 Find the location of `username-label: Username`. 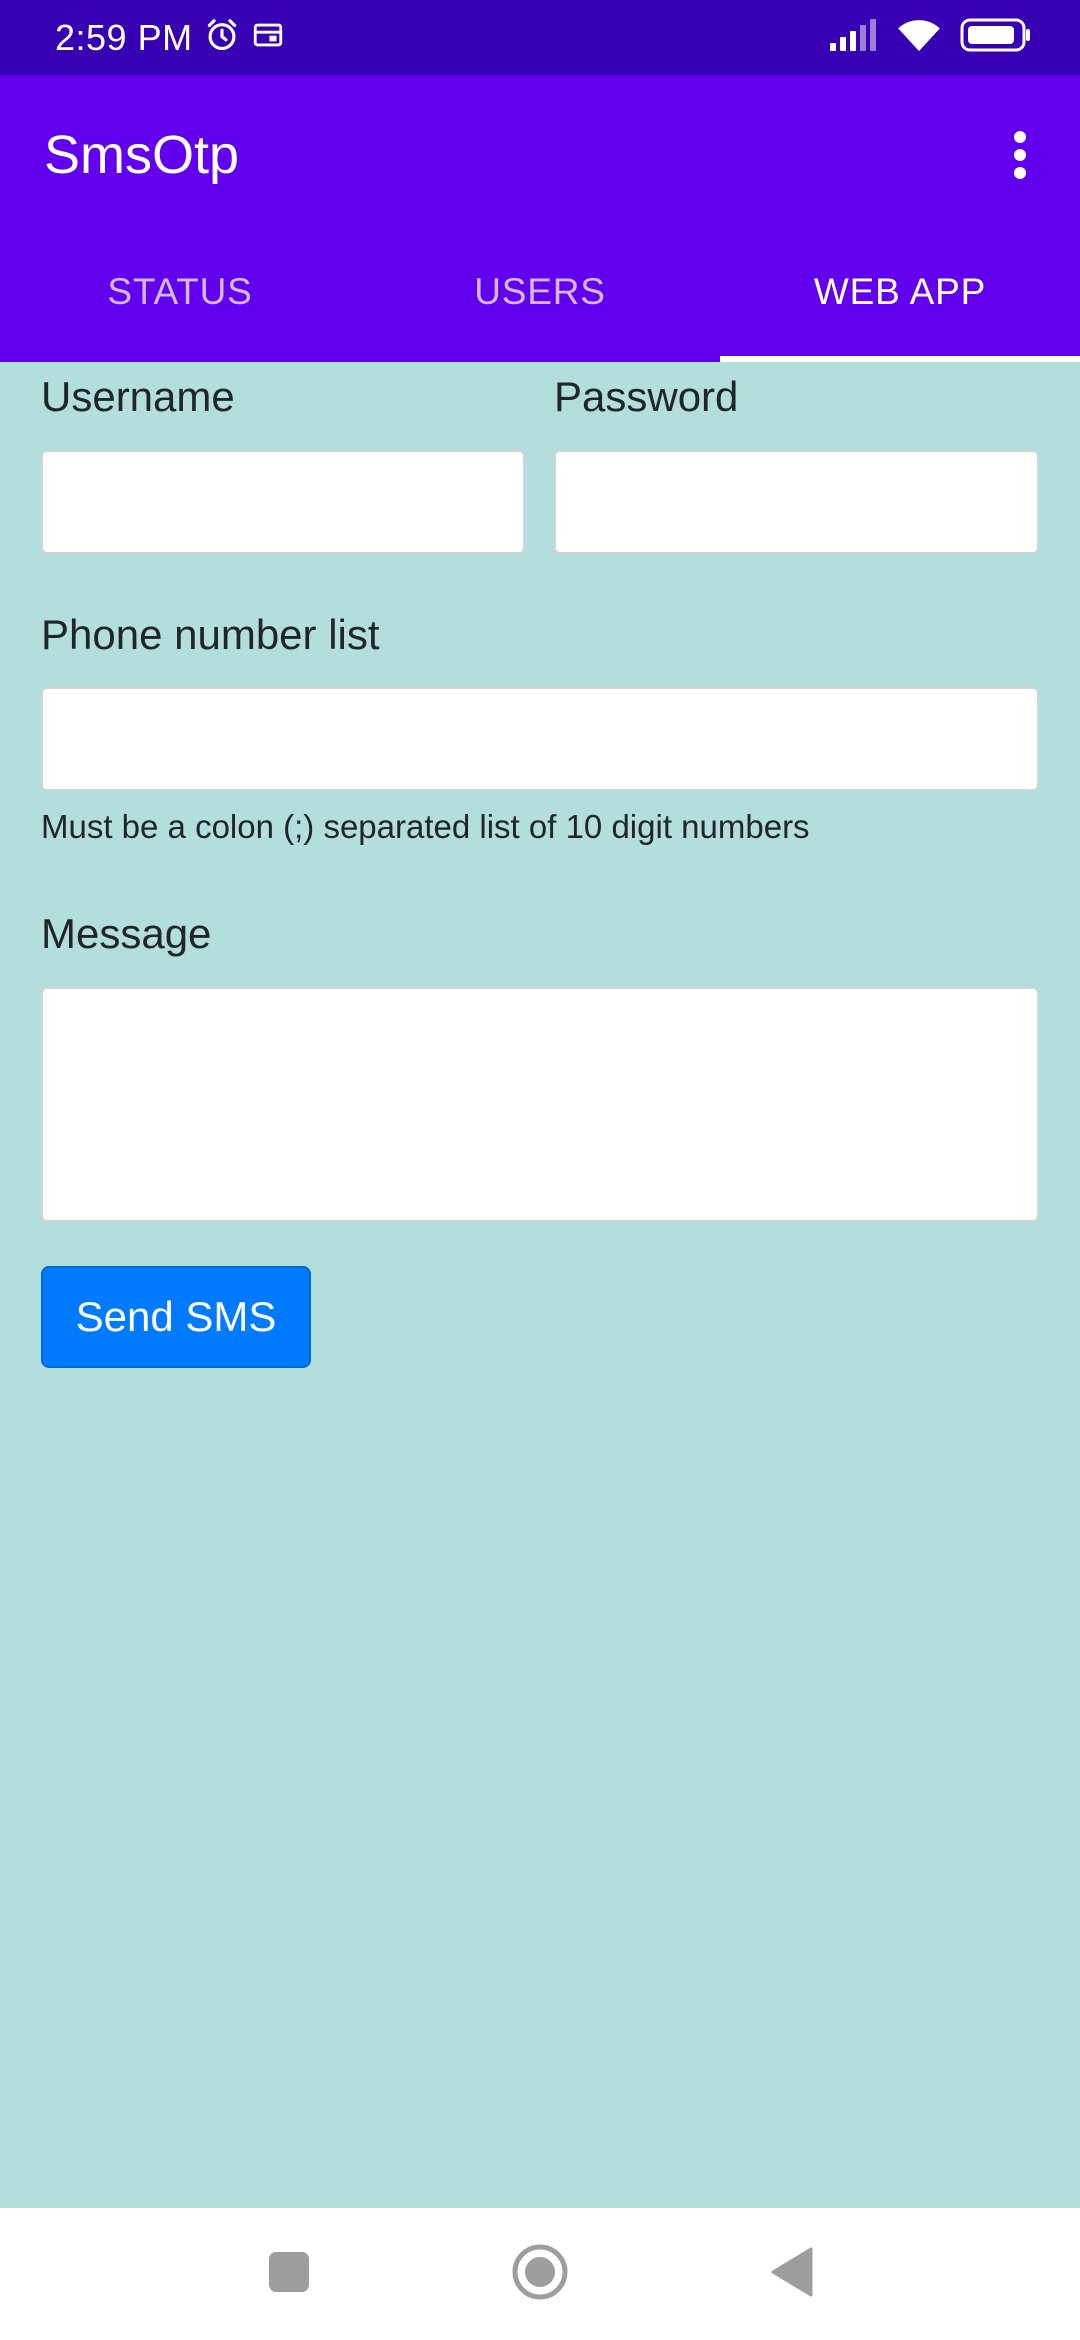

username-label: Username is located at coordinates (138, 396).